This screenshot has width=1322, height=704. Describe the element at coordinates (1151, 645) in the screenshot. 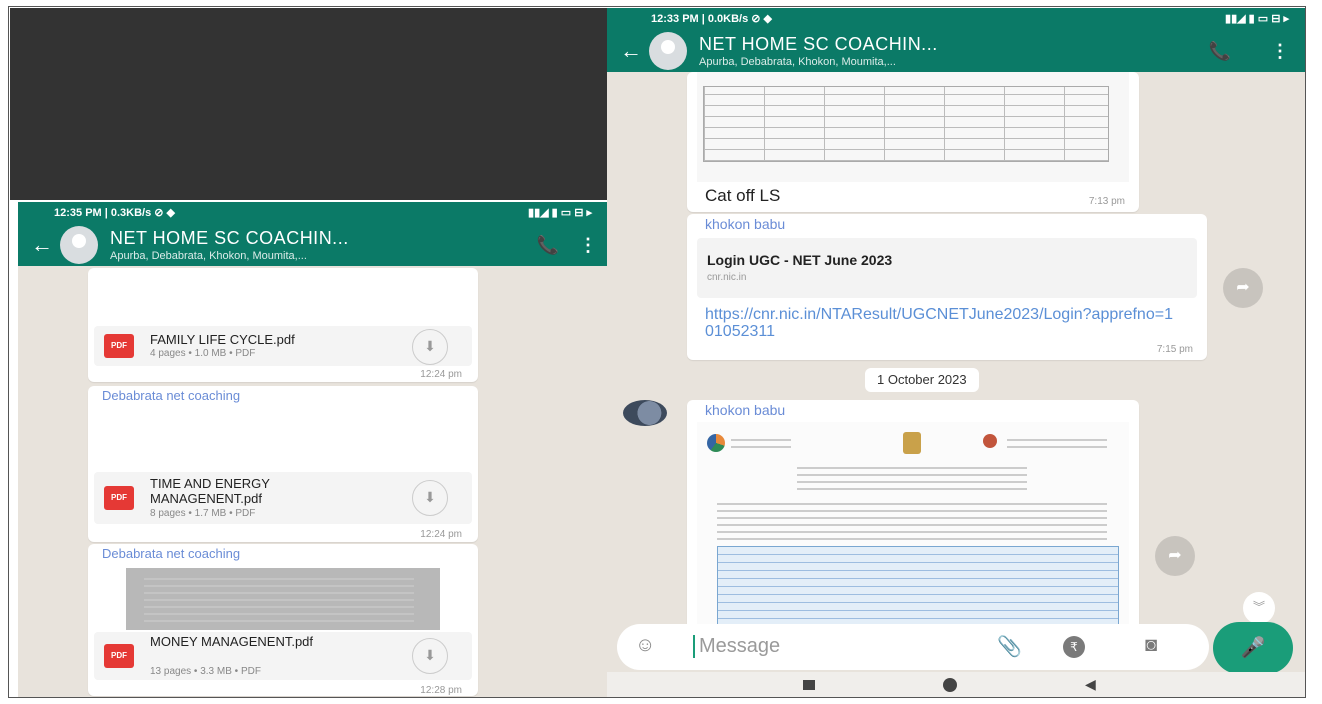

I see `camera-icon: ◙` at that location.